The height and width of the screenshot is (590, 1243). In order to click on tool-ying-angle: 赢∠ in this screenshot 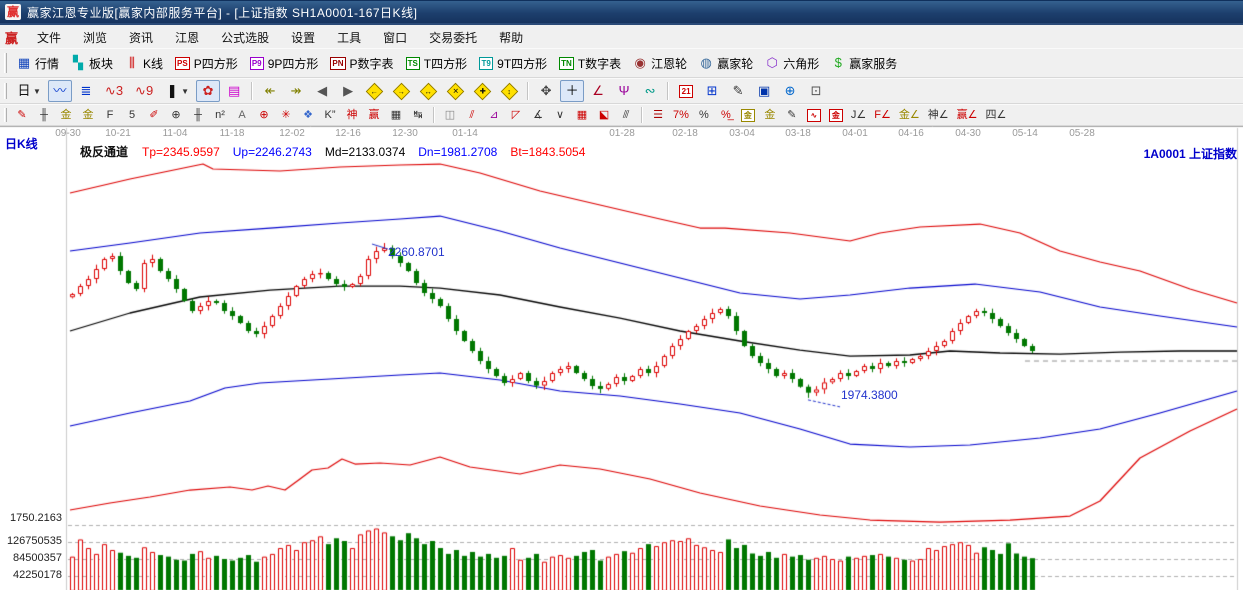, I will do `click(967, 115)`.